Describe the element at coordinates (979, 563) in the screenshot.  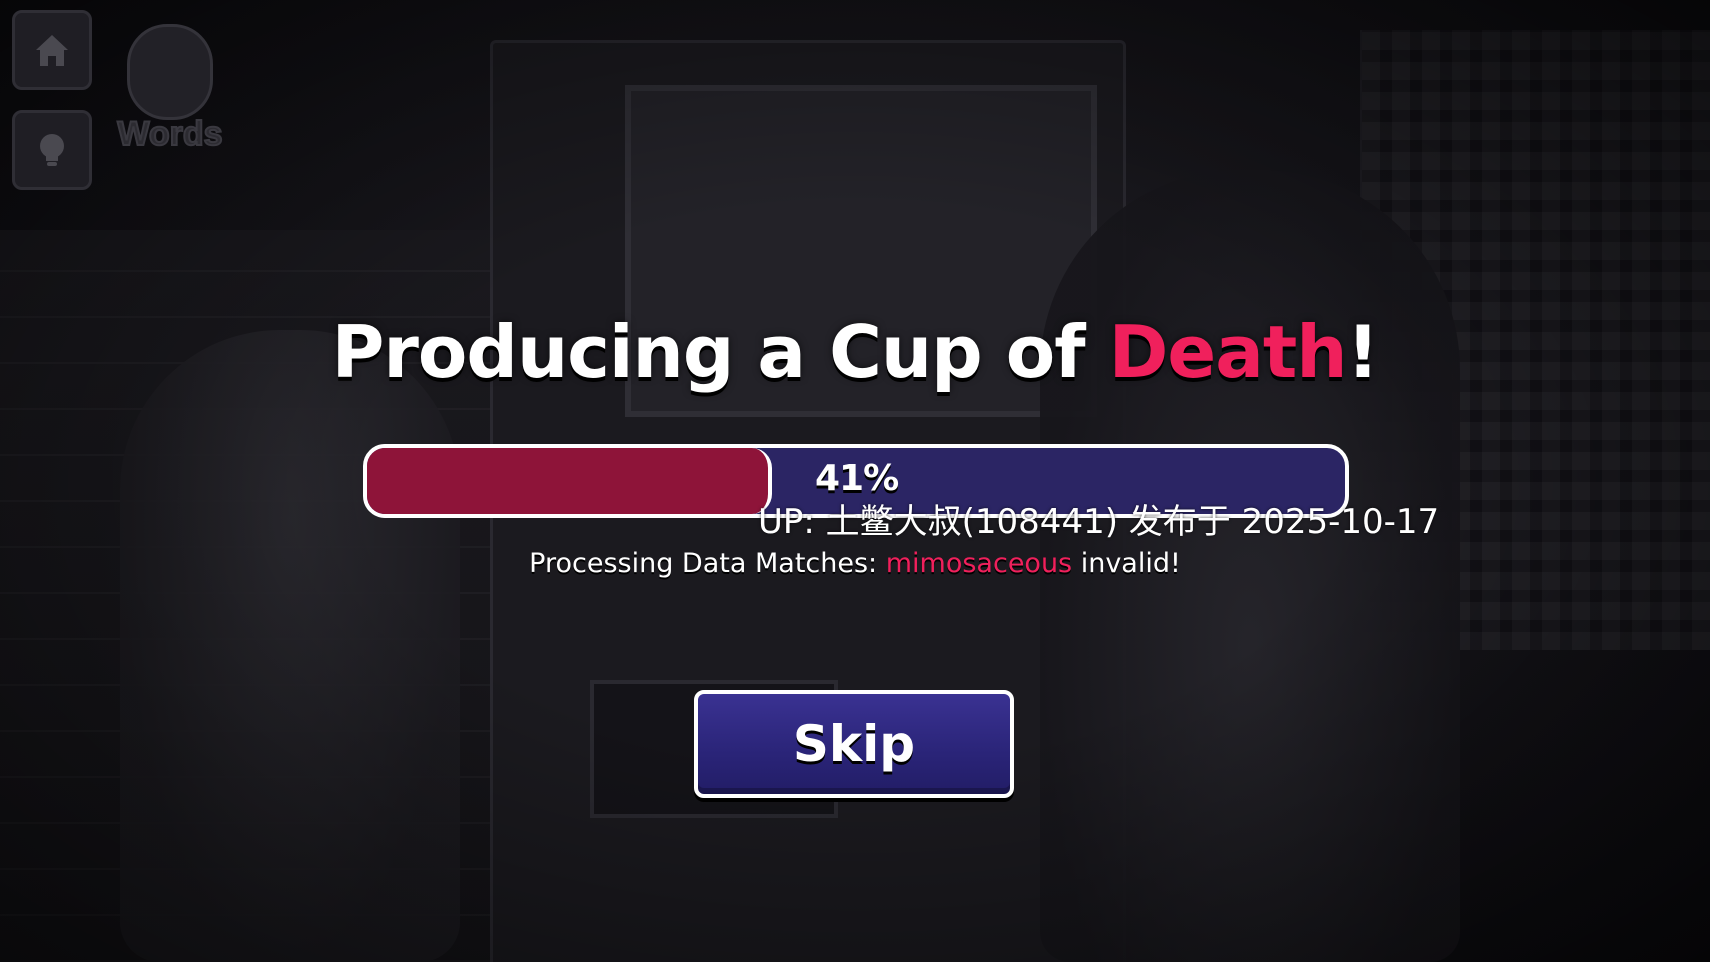
I see `status-word: mimosaceous` at that location.